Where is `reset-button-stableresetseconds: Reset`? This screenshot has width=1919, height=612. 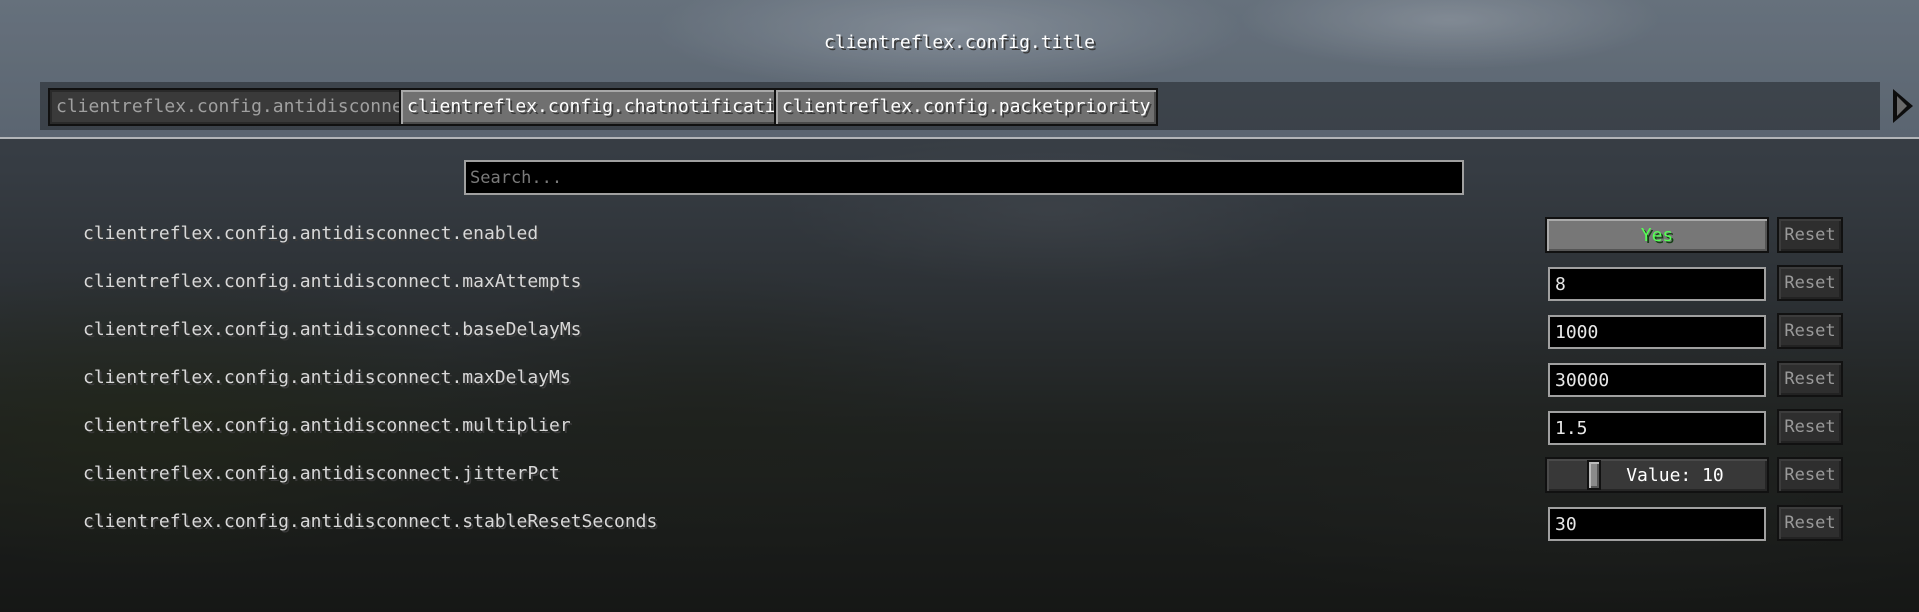
reset-button-stableresetseconds: Reset is located at coordinates (1810, 523).